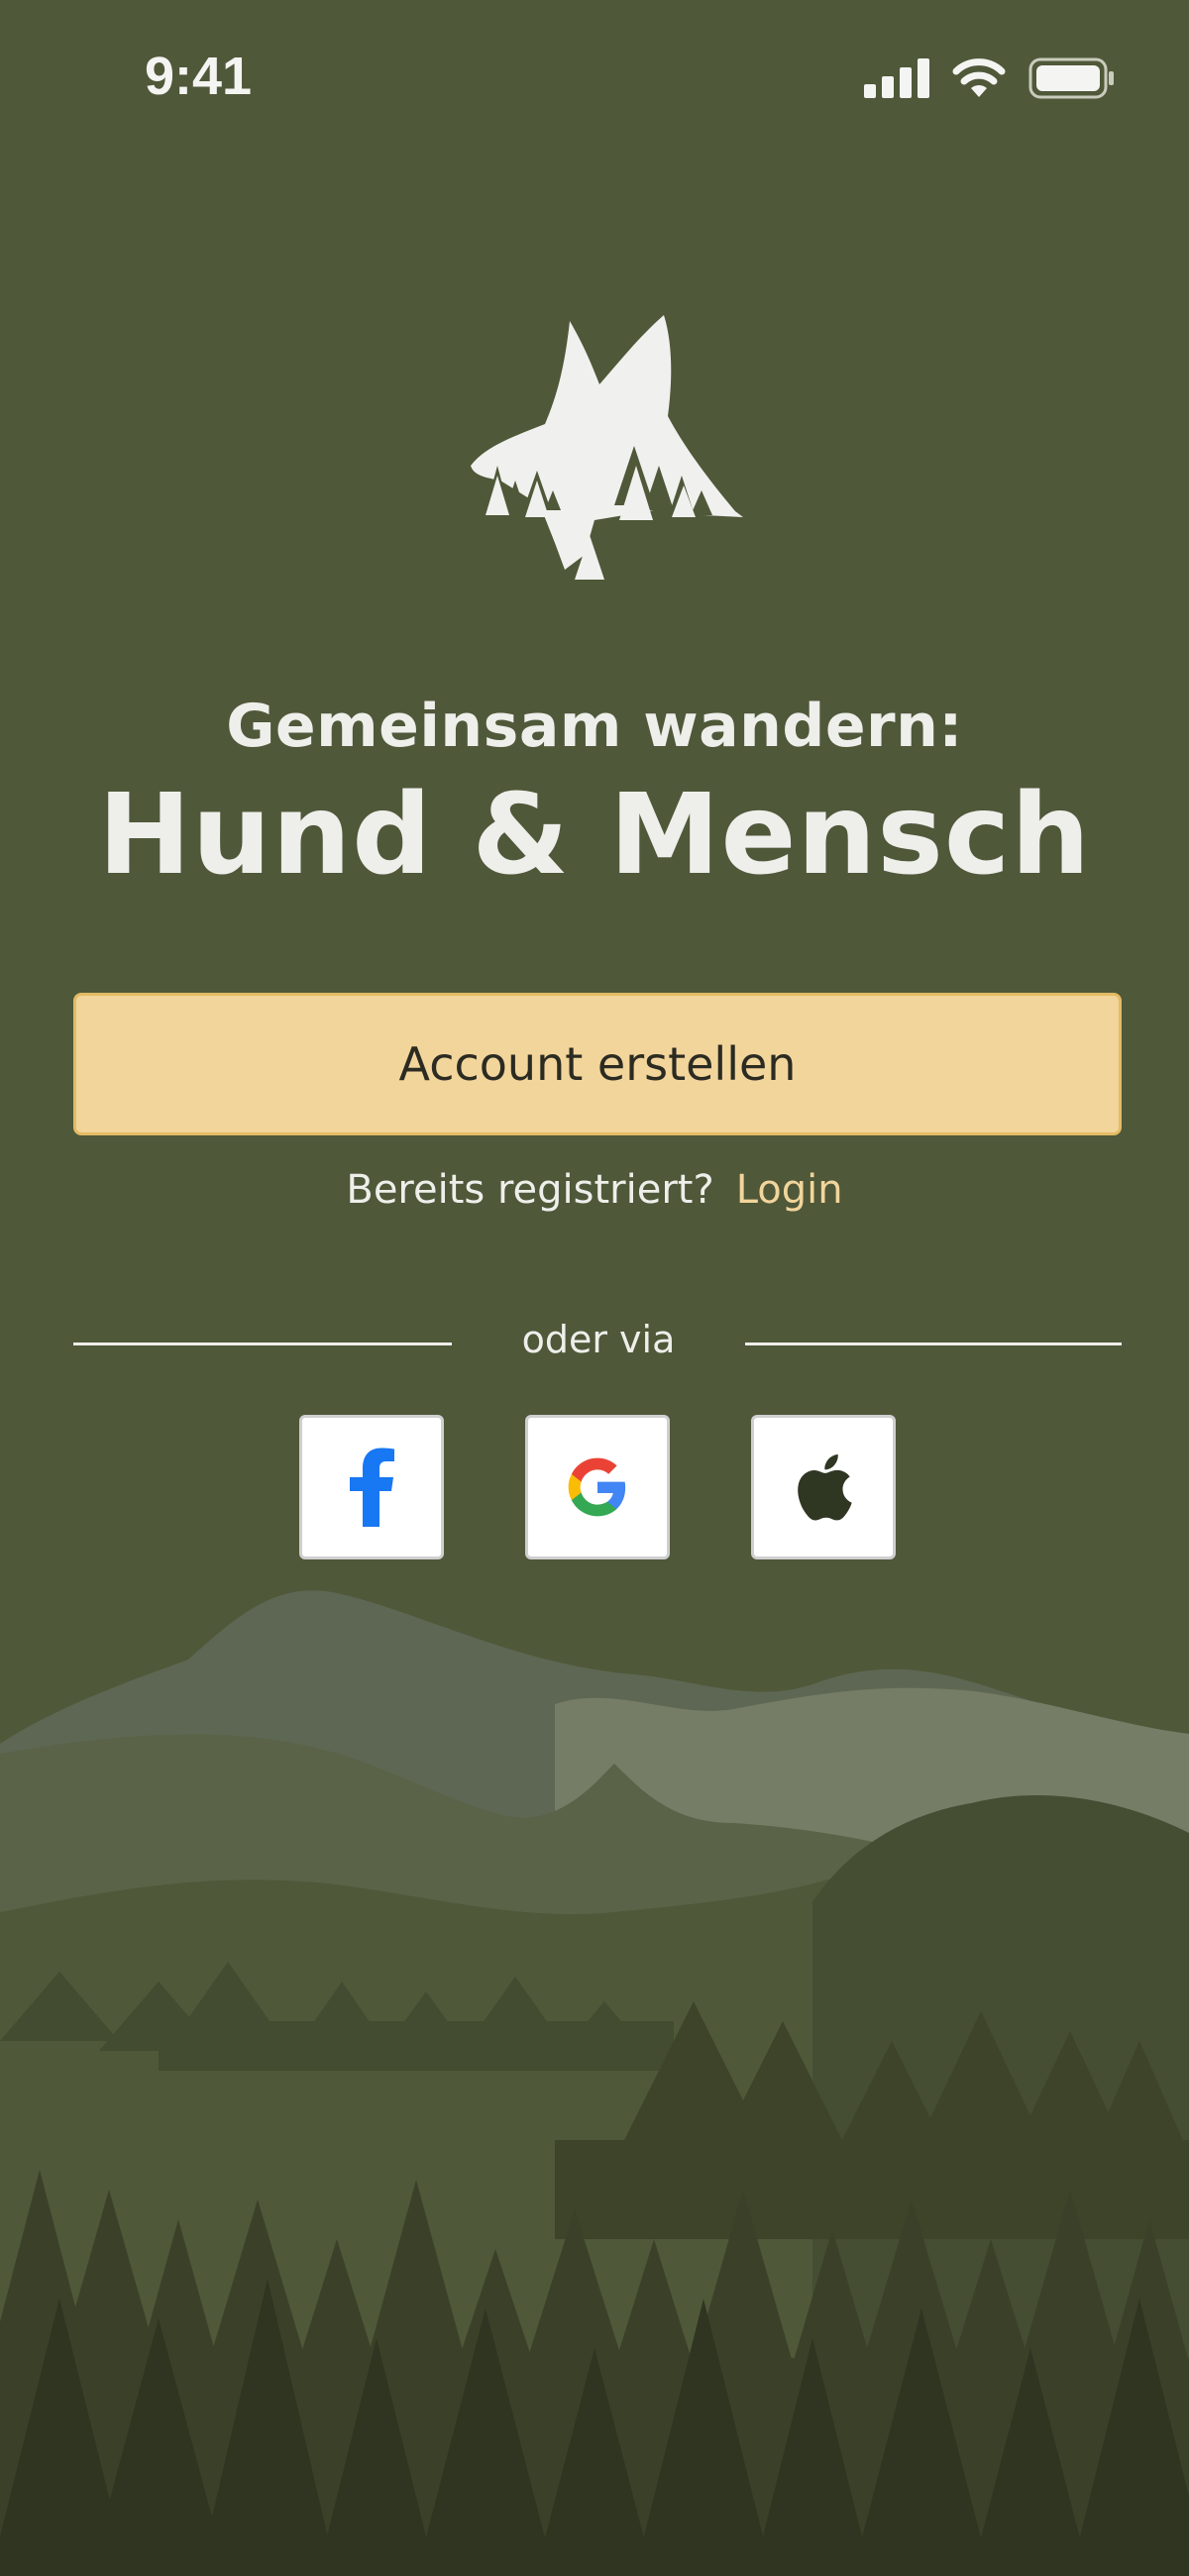  What do you see at coordinates (530, 1190) in the screenshot?
I see `login-prompt: Bereits registriert?` at bounding box center [530, 1190].